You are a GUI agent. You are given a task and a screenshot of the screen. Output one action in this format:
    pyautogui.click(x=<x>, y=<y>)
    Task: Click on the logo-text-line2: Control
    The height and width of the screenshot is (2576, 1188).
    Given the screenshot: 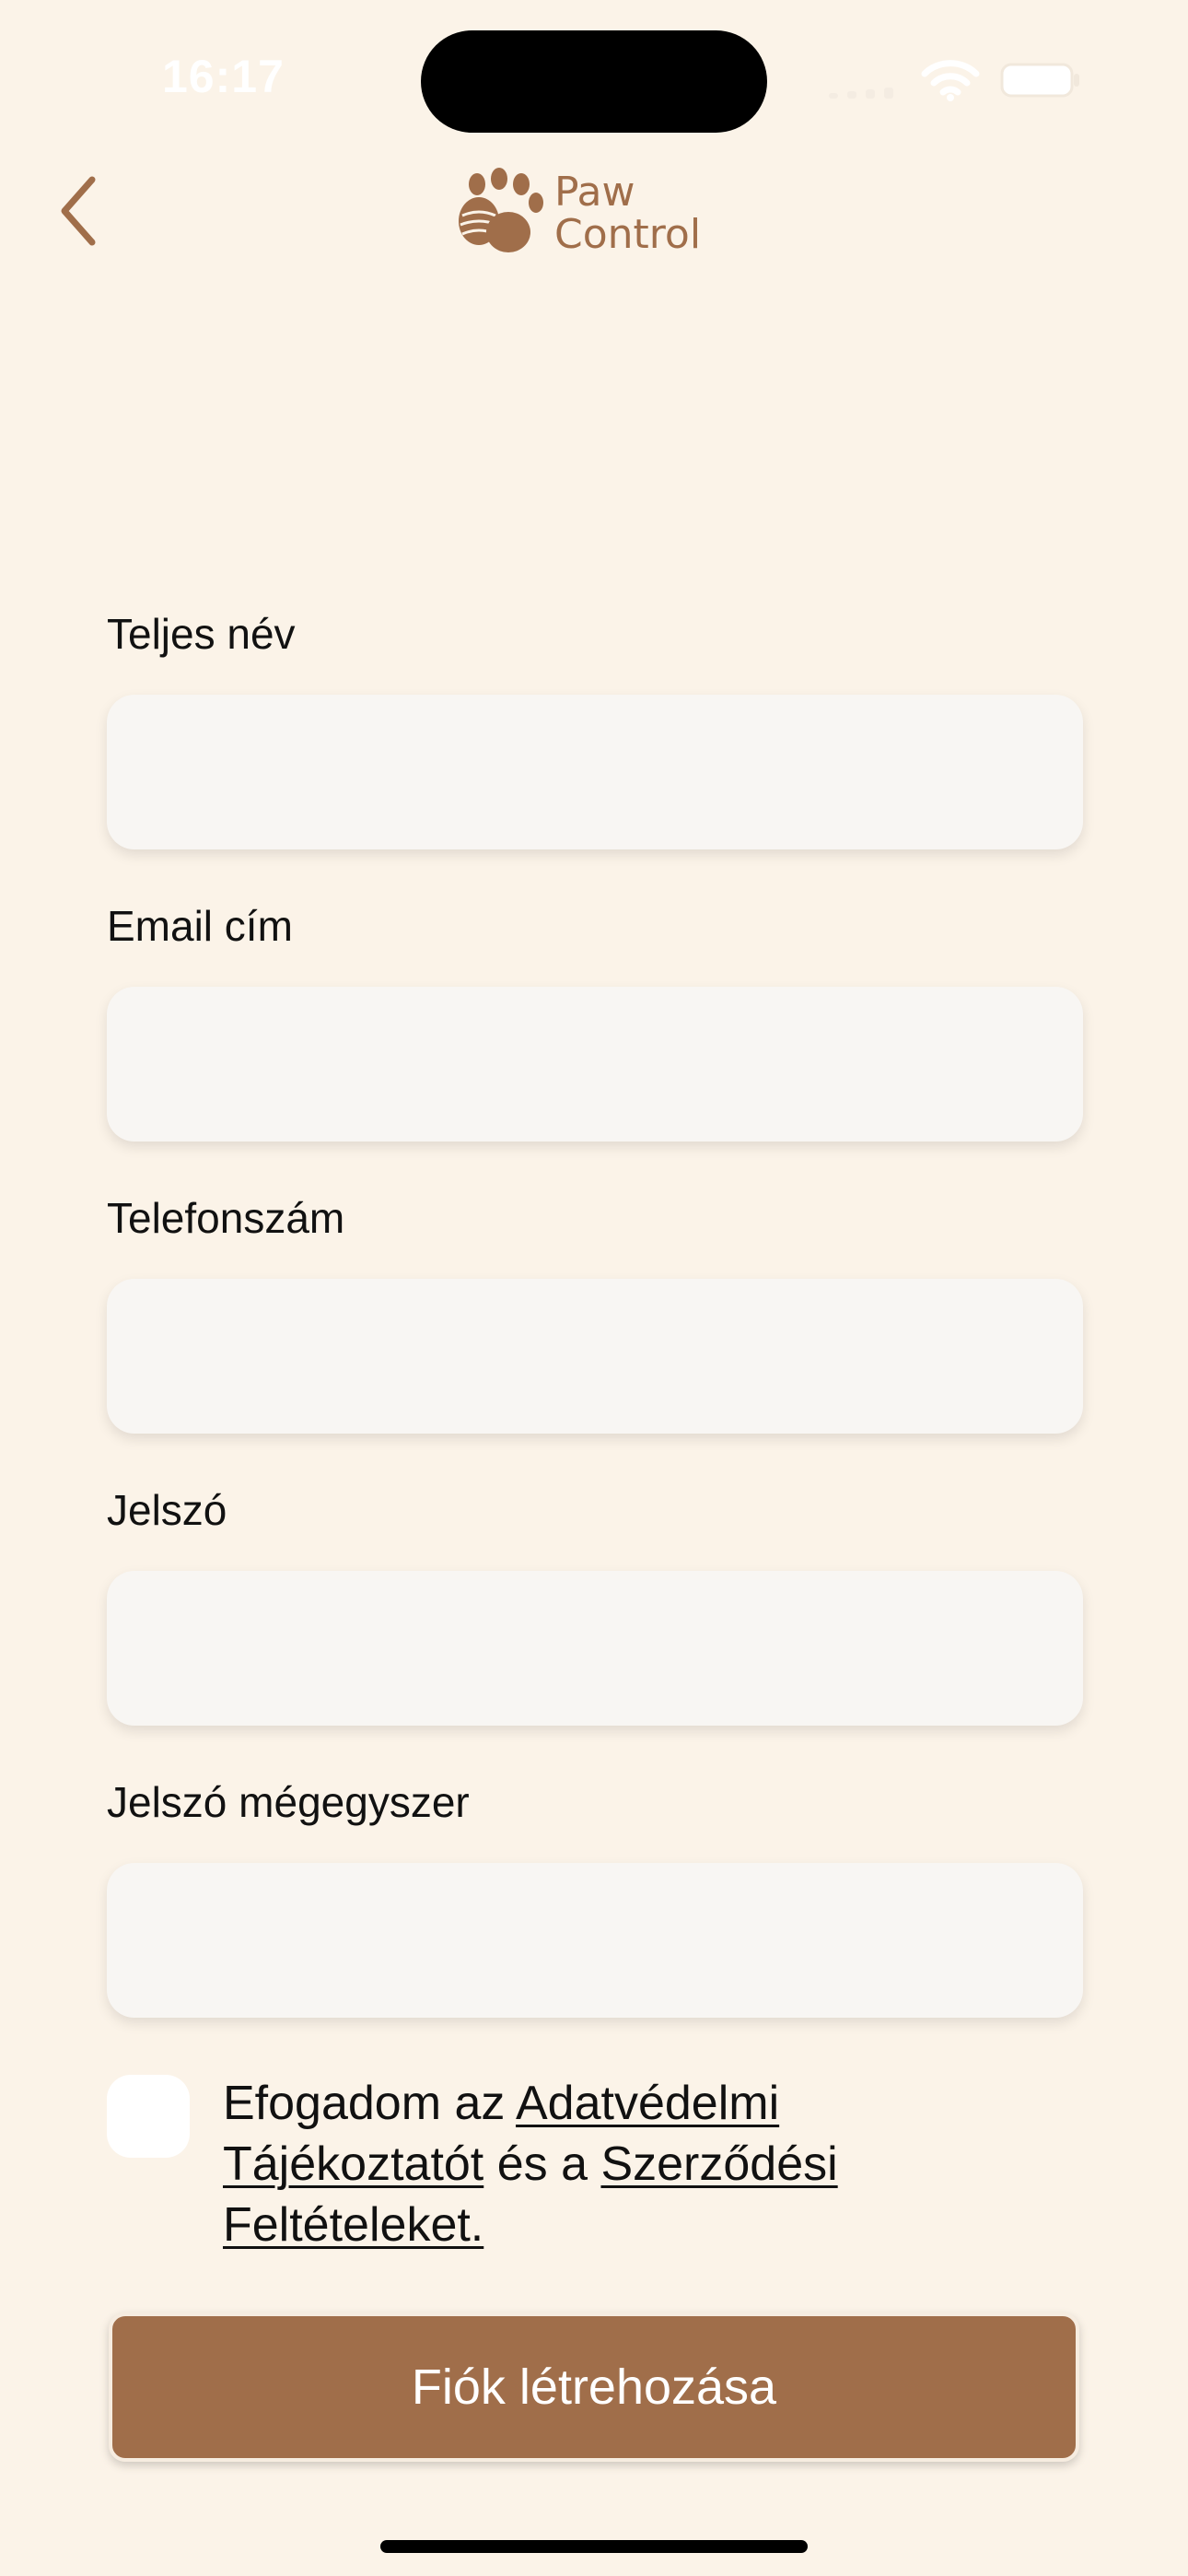 What is the action you would take?
    pyautogui.click(x=628, y=234)
    